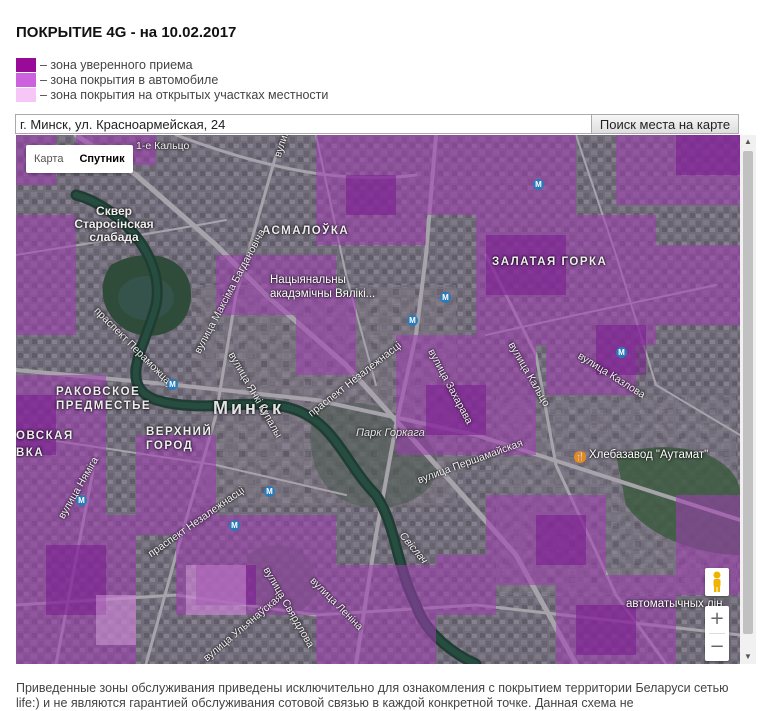 The image size is (778, 711). What do you see at coordinates (126, 32) in the screenshot?
I see `page-title: ПОКРЫТИЕ 4G - на 10.02.2017` at bounding box center [126, 32].